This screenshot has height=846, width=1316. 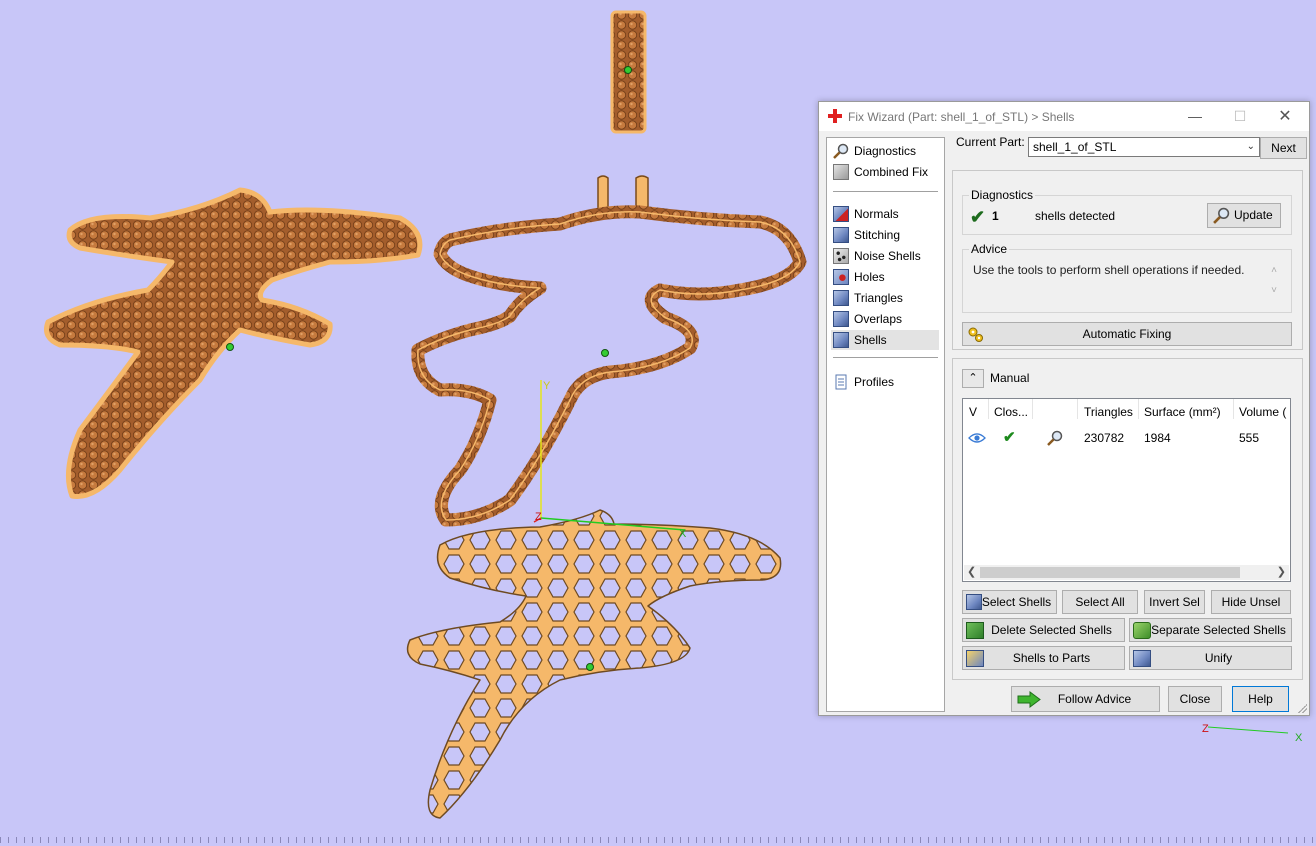 I want to click on nav-item-noise-shells: Noise Shells, so click(x=885, y=256).